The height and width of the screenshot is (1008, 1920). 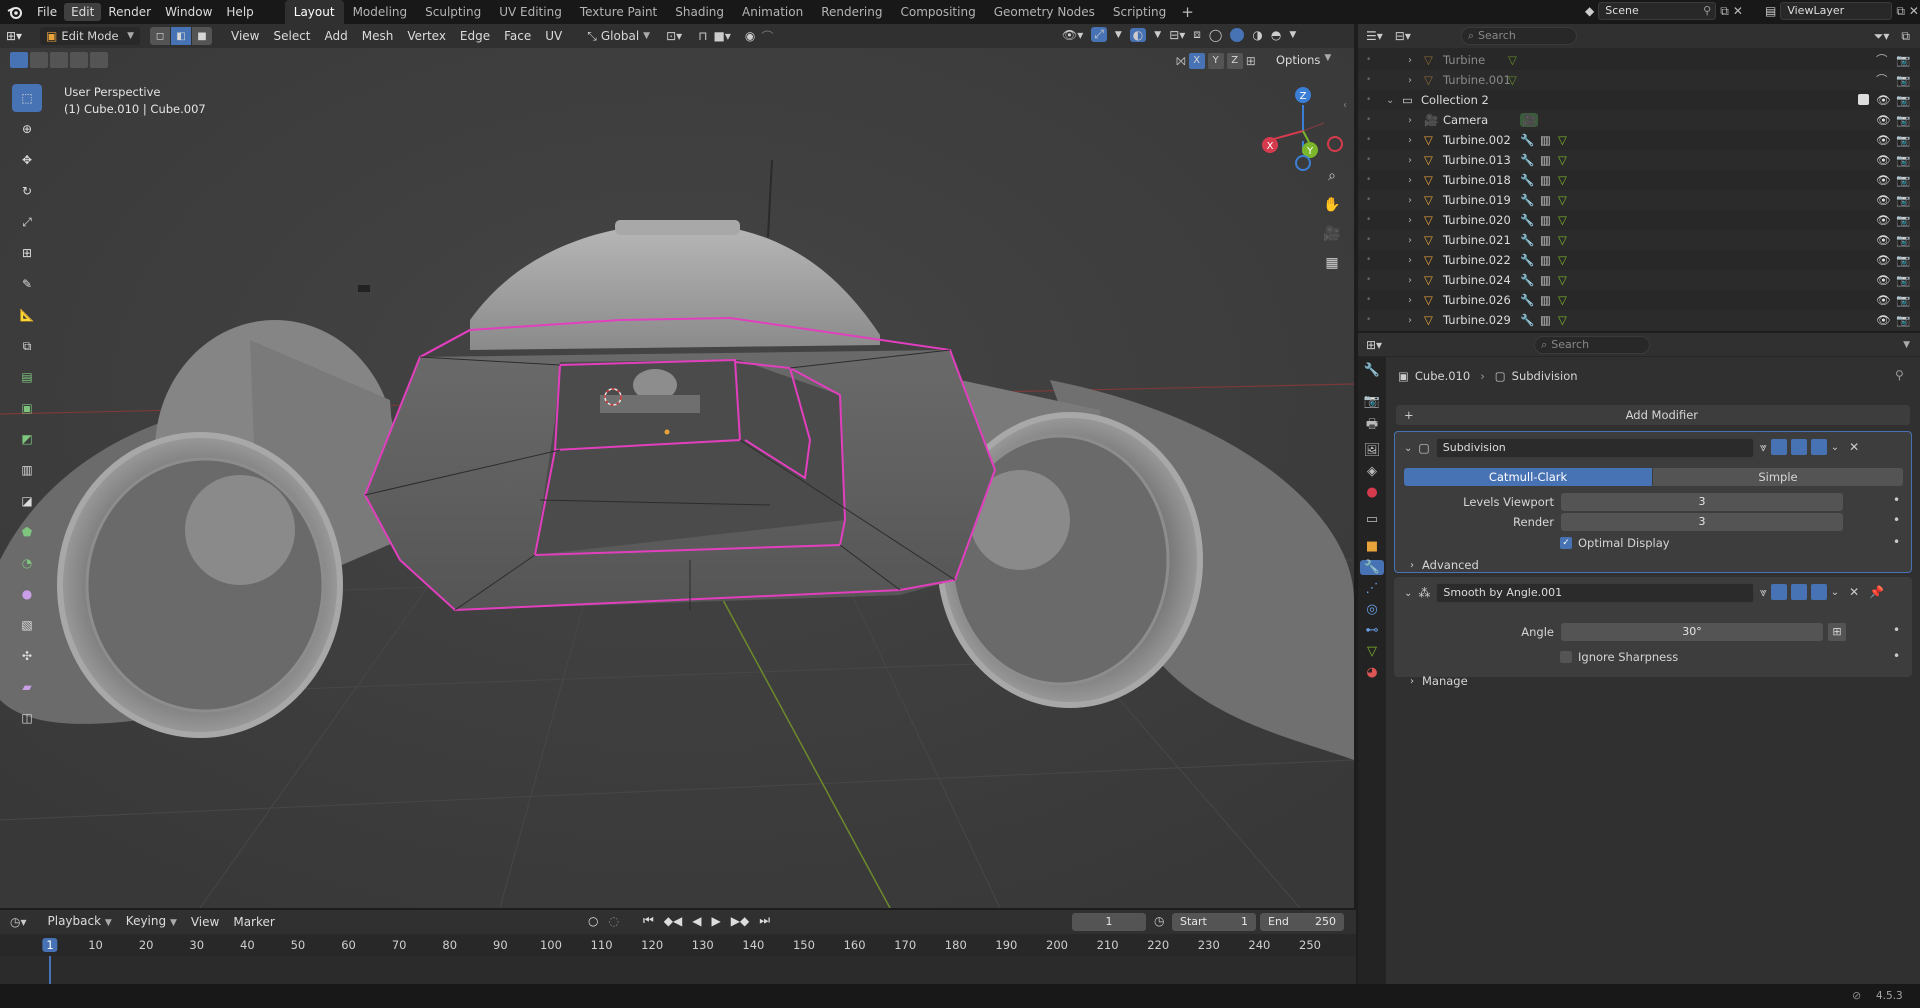 What do you see at coordinates (764, 920) in the screenshot?
I see `jump-end-icon: ⏭` at bounding box center [764, 920].